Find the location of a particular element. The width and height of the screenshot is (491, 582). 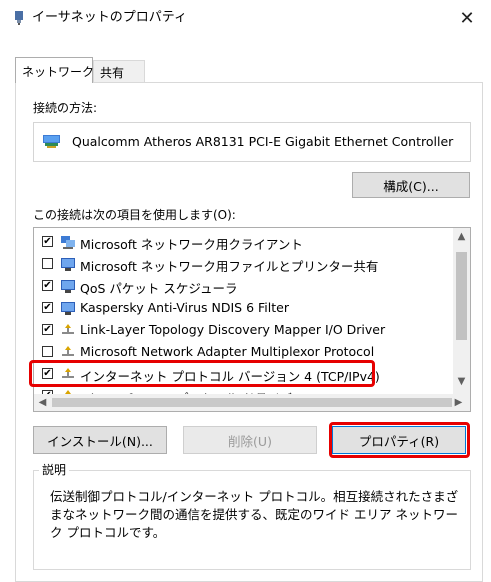

tab-sharing-label: 共有 is located at coordinates (112, 73).